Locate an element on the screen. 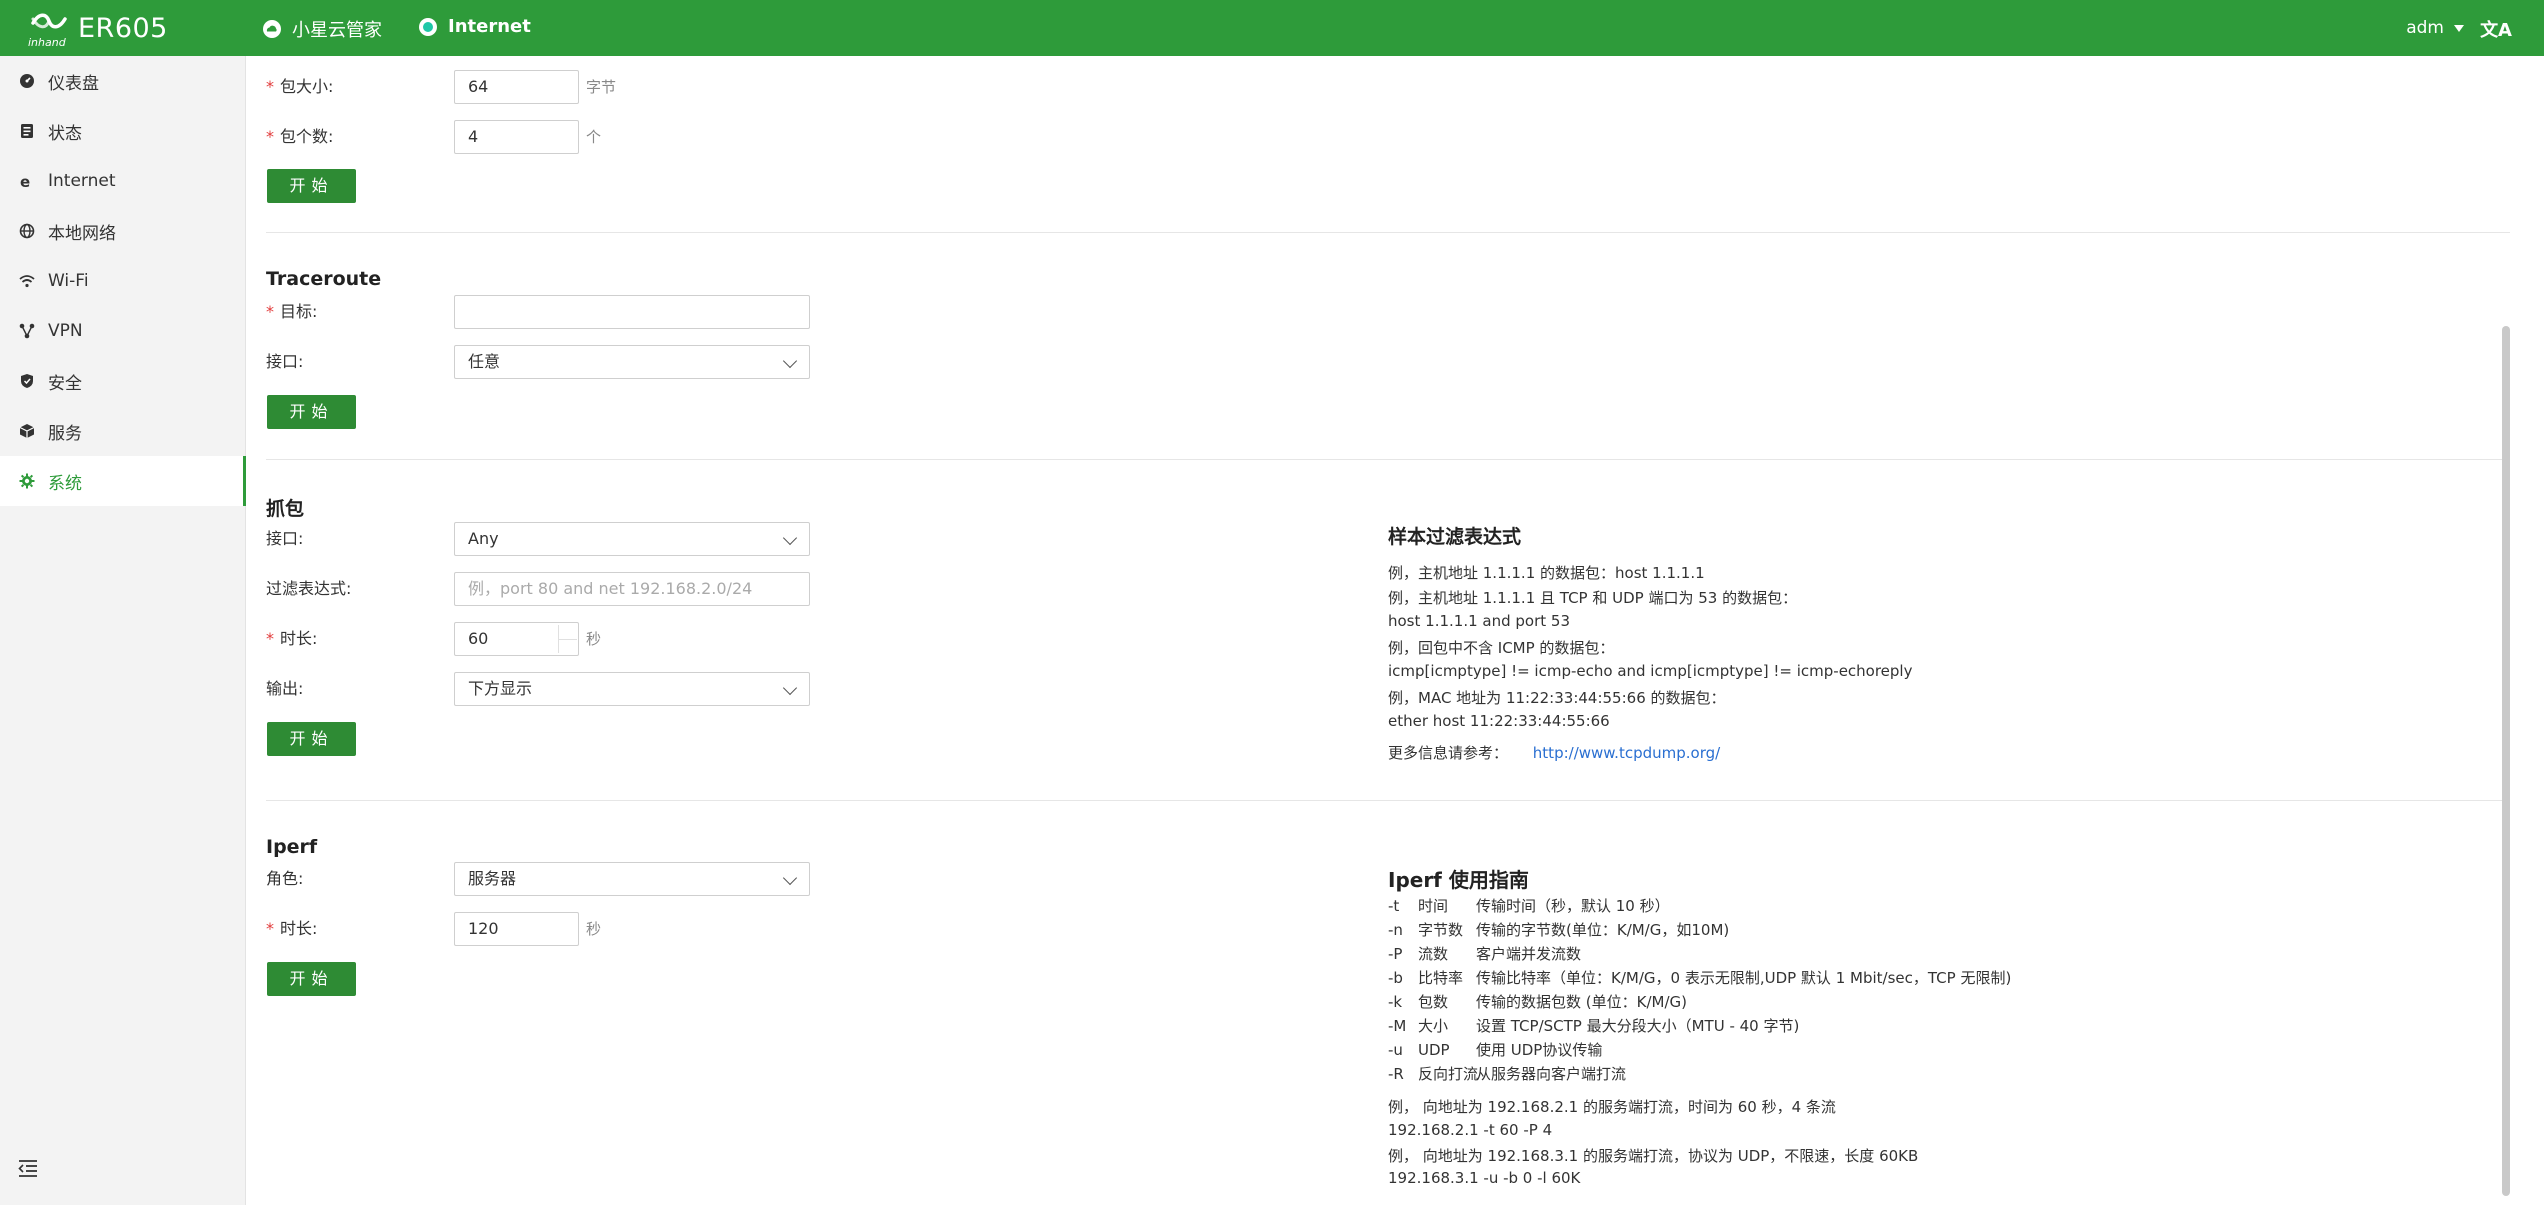  collapse-sidebar-icon is located at coordinates (28, 1168).